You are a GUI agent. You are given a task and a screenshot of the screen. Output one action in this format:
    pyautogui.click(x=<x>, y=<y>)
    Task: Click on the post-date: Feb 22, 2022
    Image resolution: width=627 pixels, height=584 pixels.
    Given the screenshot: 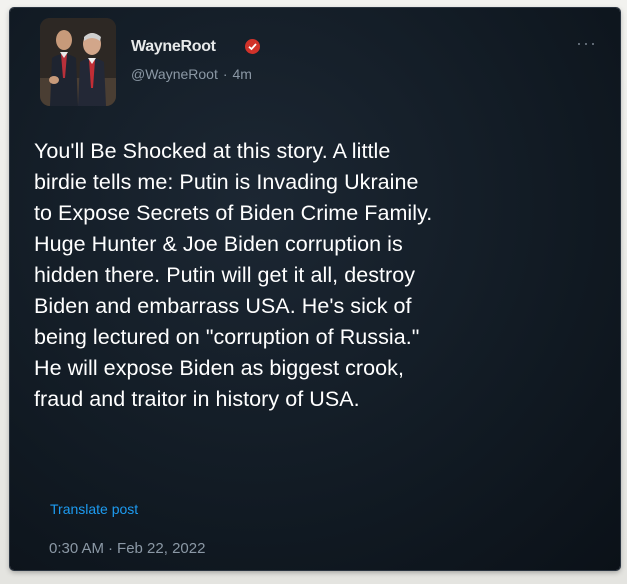 What is the action you would take?
    pyautogui.click(x=161, y=548)
    